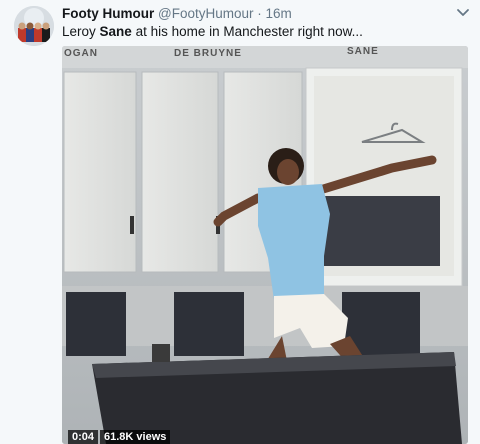  I want to click on display-name: Footy Humour, so click(108, 13).